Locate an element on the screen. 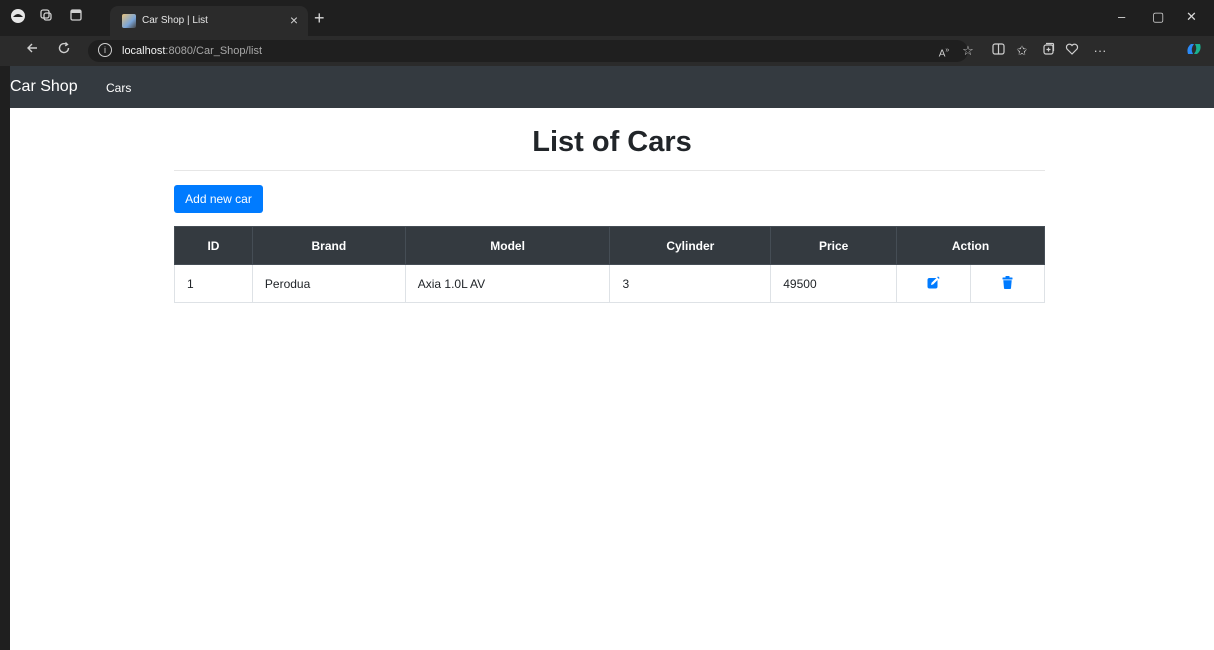 This screenshot has width=1214, height=650. cell-price: 49500 is located at coordinates (834, 283).